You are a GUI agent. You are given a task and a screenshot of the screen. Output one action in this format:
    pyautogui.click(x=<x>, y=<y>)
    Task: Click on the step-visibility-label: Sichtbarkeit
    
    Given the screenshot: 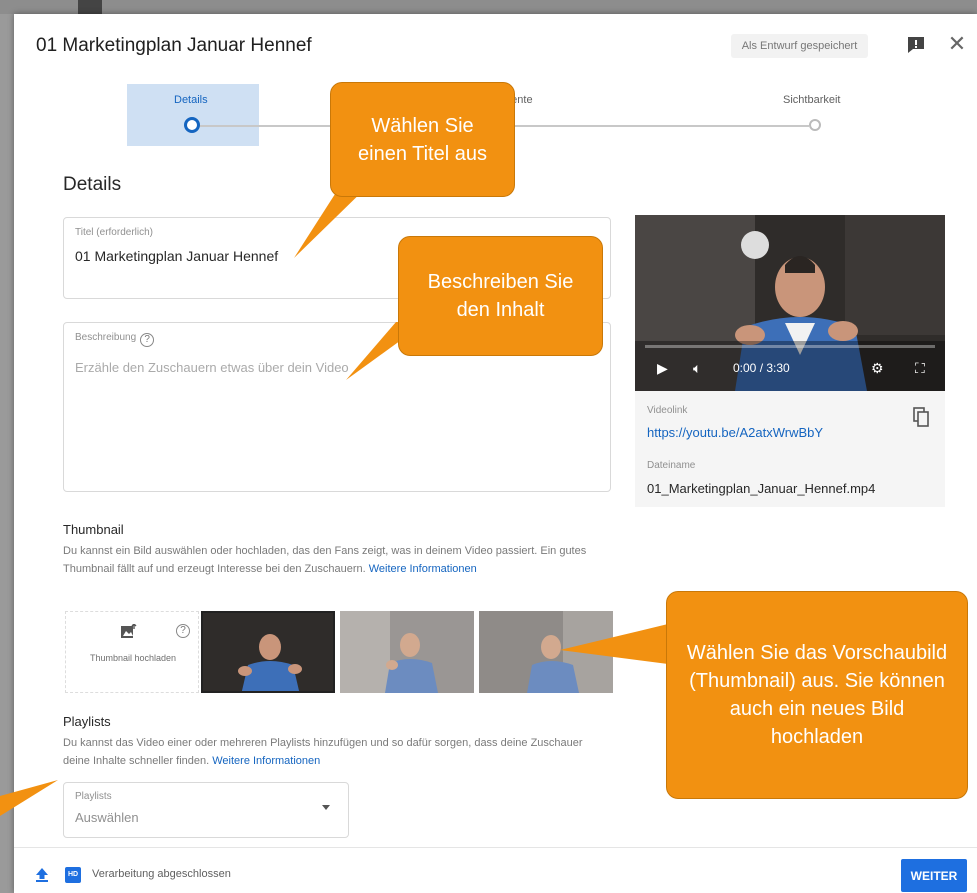 What is the action you would take?
    pyautogui.click(x=811, y=100)
    